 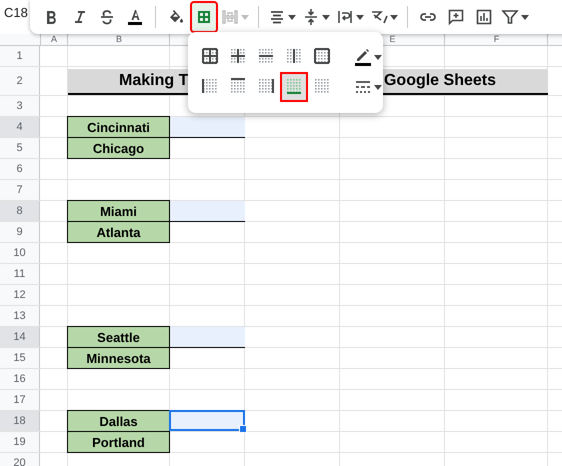 I want to click on vertical-align-icon, so click(x=311, y=17).